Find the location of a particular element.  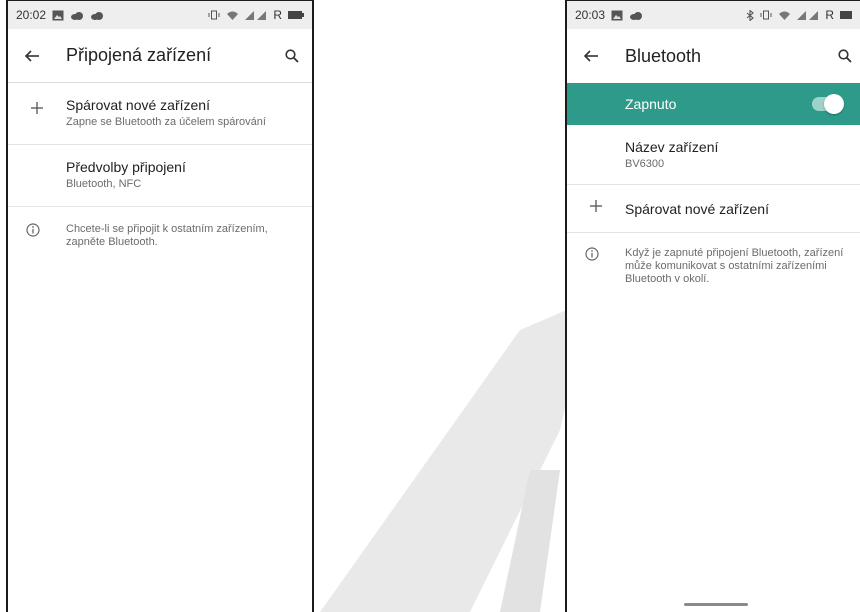

bluetooth-switch is located at coordinates (828, 104).